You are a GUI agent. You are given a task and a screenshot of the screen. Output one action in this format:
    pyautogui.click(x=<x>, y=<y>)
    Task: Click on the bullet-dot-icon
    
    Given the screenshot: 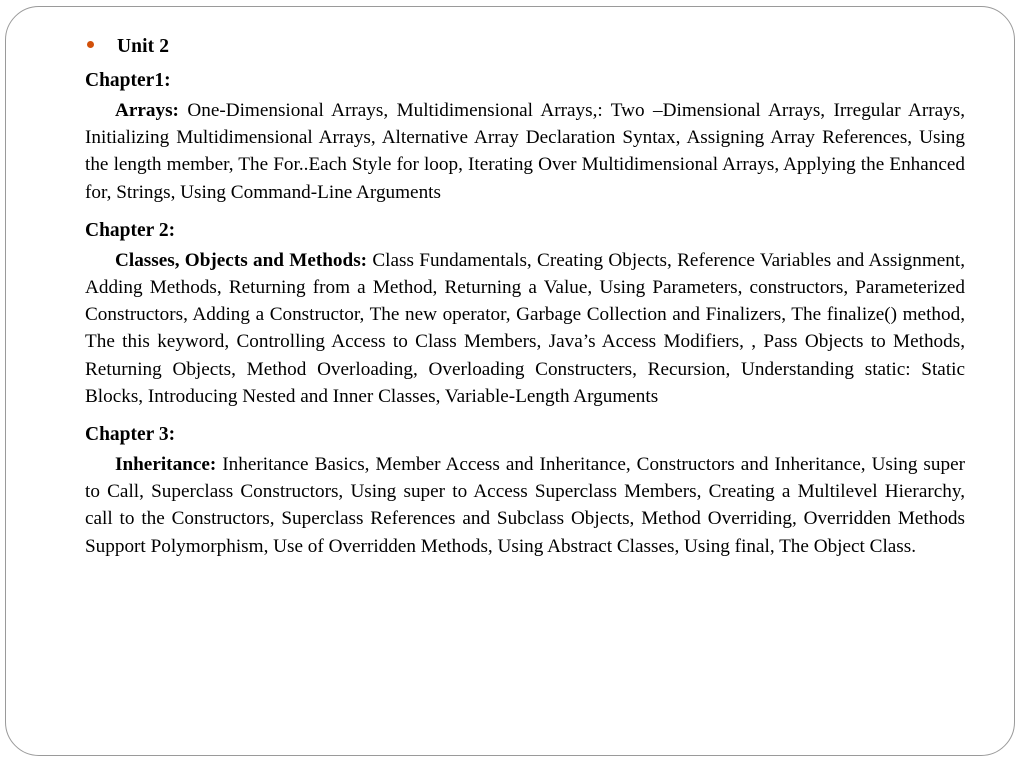 What is the action you would take?
    pyautogui.click(x=90, y=44)
    